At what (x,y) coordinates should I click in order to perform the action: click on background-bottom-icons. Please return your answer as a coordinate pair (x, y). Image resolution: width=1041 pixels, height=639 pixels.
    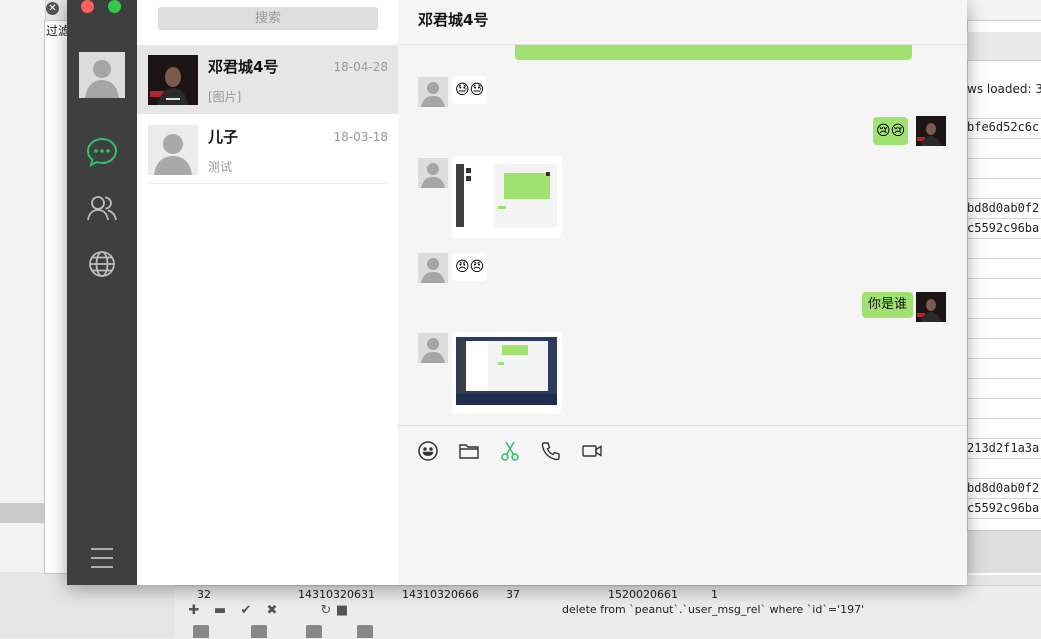
    Looking at the image, I should click on (608, 631).